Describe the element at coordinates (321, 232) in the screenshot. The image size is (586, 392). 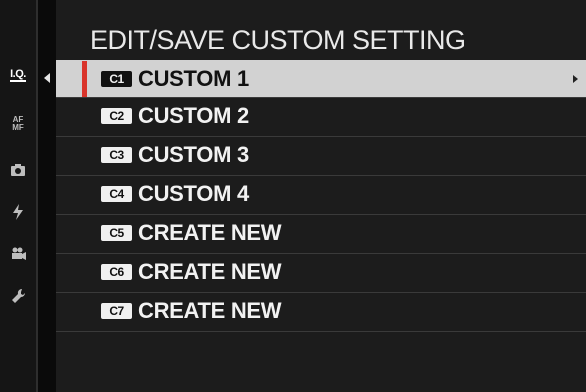
I see `menu-item-create-new-5: C5 CREATE NEW` at that location.